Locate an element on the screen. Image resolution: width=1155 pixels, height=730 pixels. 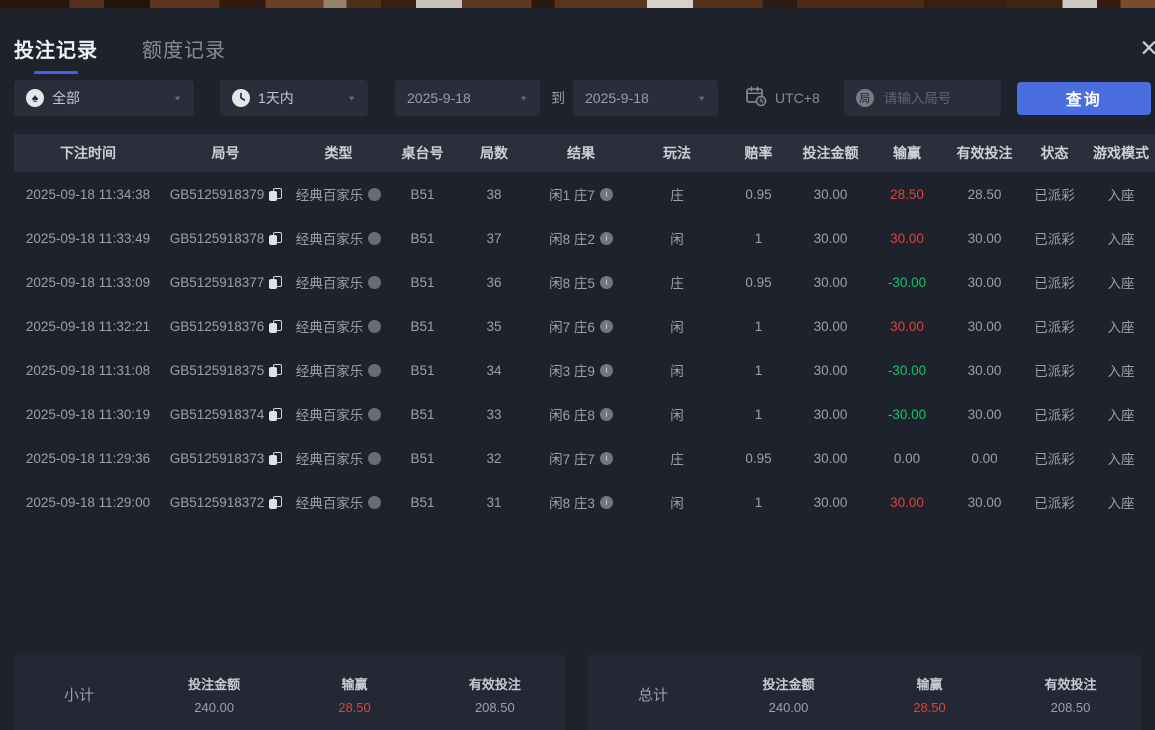
win-loss-cell: 30.00 is located at coordinates (907, 502).